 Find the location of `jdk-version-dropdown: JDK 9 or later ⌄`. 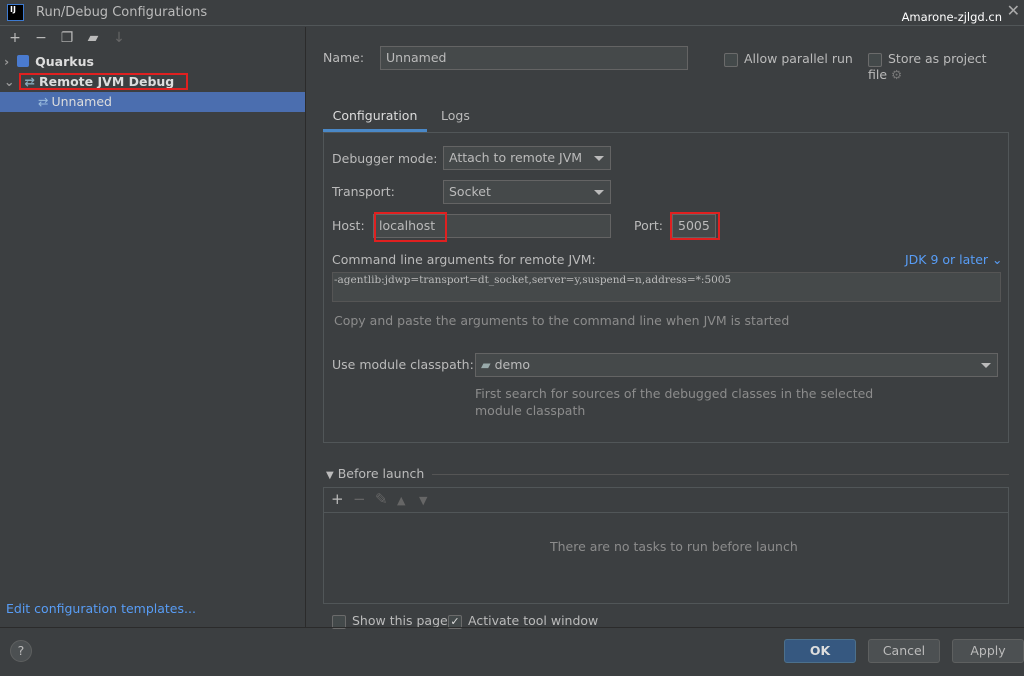

jdk-version-dropdown: JDK 9 or later ⌄ is located at coordinates (954, 259).